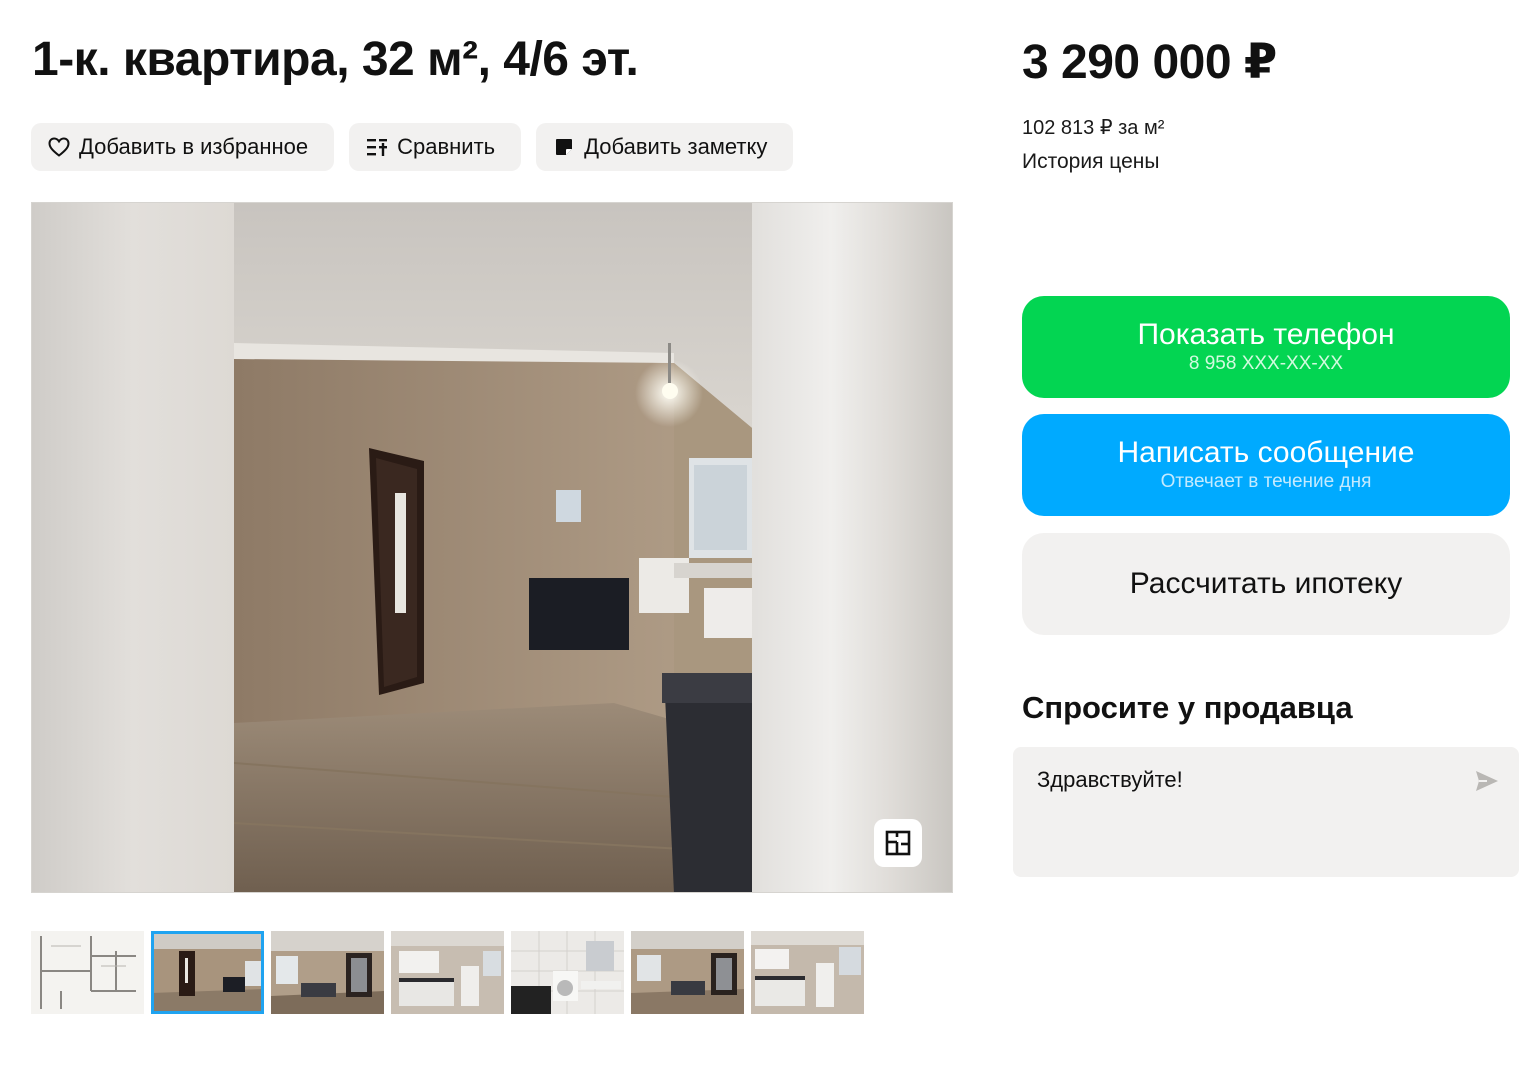 This screenshot has height=1078, width=1540. What do you see at coordinates (1149, 62) in the screenshot?
I see `price: 3 290 000 ₽` at bounding box center [1149, 62].